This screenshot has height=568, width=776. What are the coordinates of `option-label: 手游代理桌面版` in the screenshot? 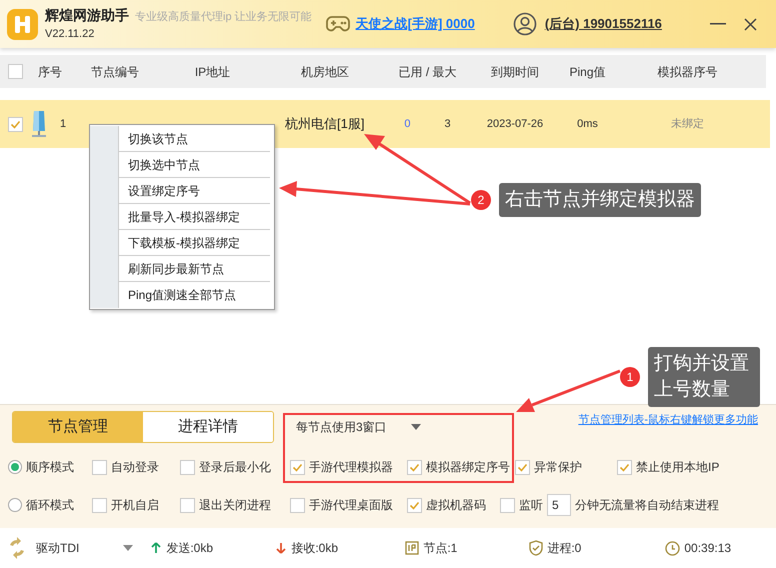 It's located at (351, 505).